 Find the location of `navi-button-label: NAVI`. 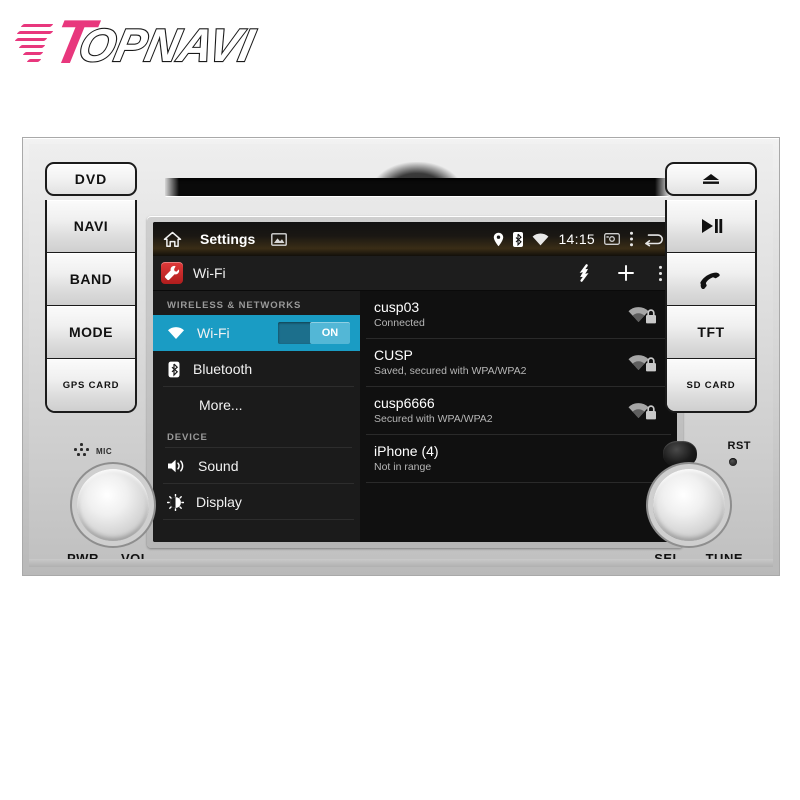

navi-button-label: NAVI is located at coordinates (91, 226).